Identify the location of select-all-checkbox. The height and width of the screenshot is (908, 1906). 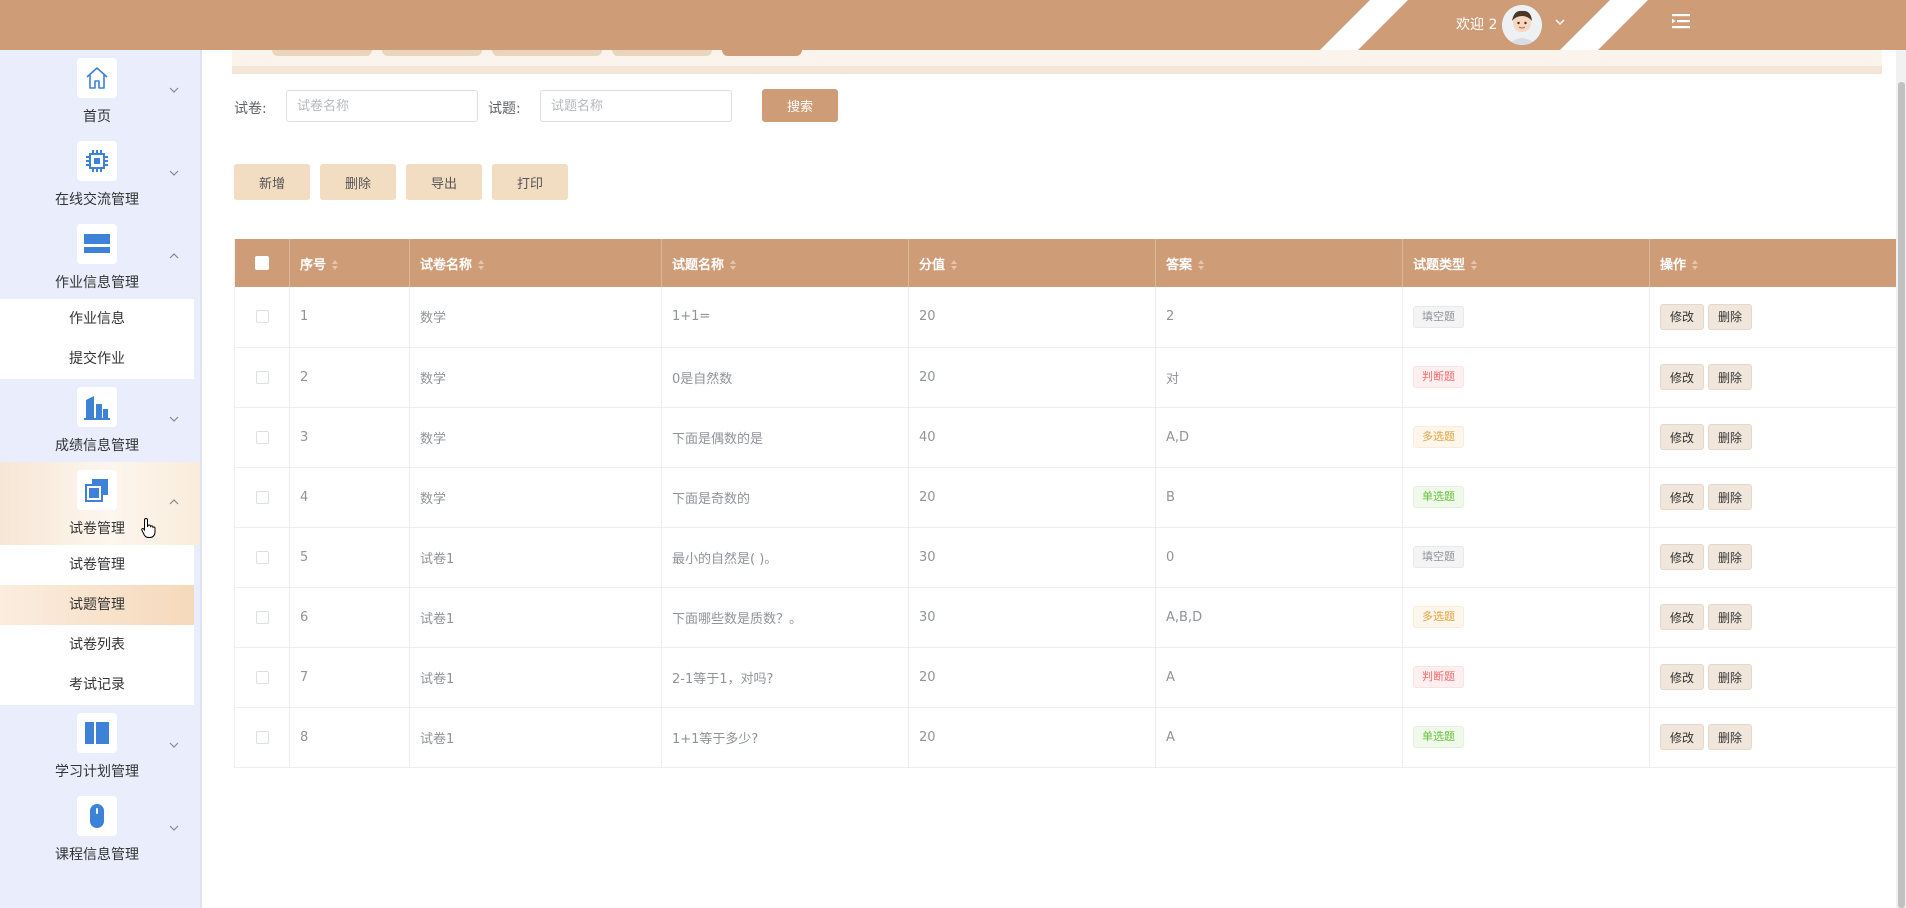
(262, 263).